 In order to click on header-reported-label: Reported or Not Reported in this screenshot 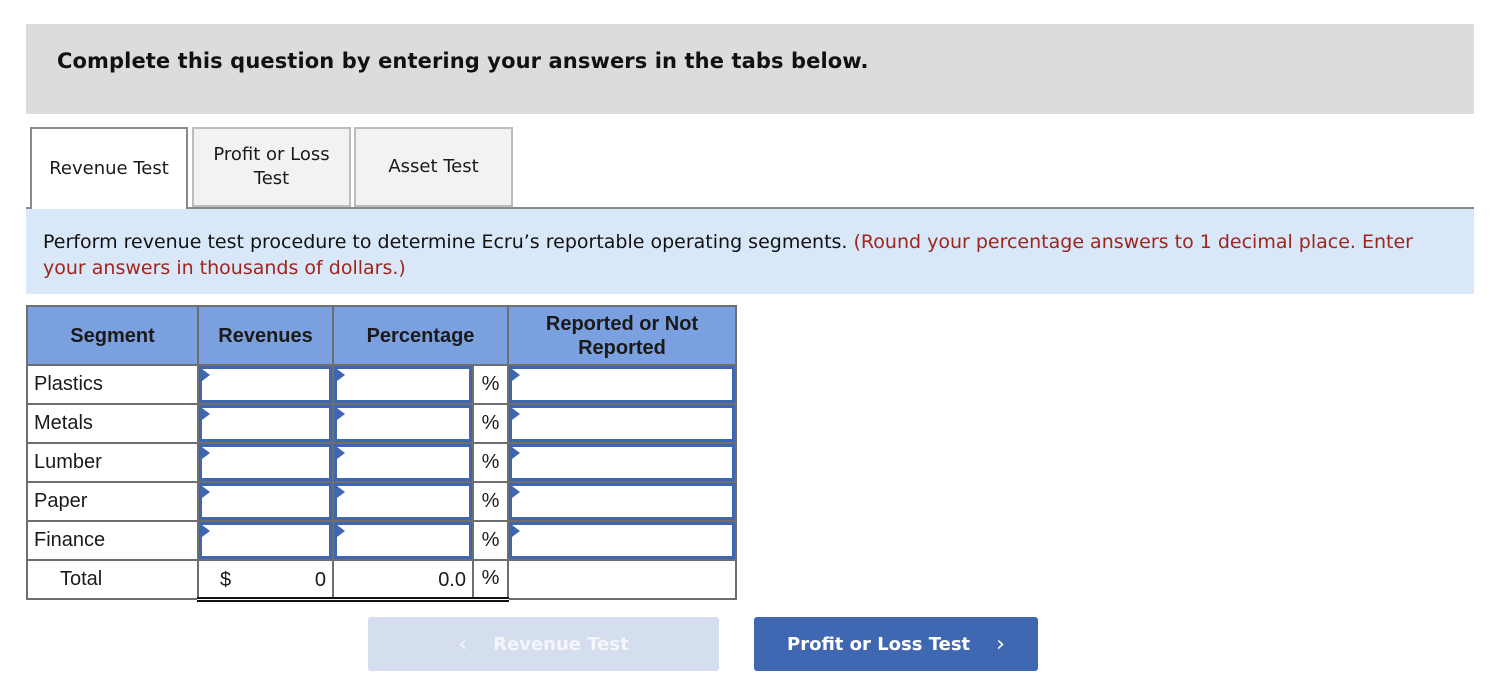, I will do `click(622, 335)`.